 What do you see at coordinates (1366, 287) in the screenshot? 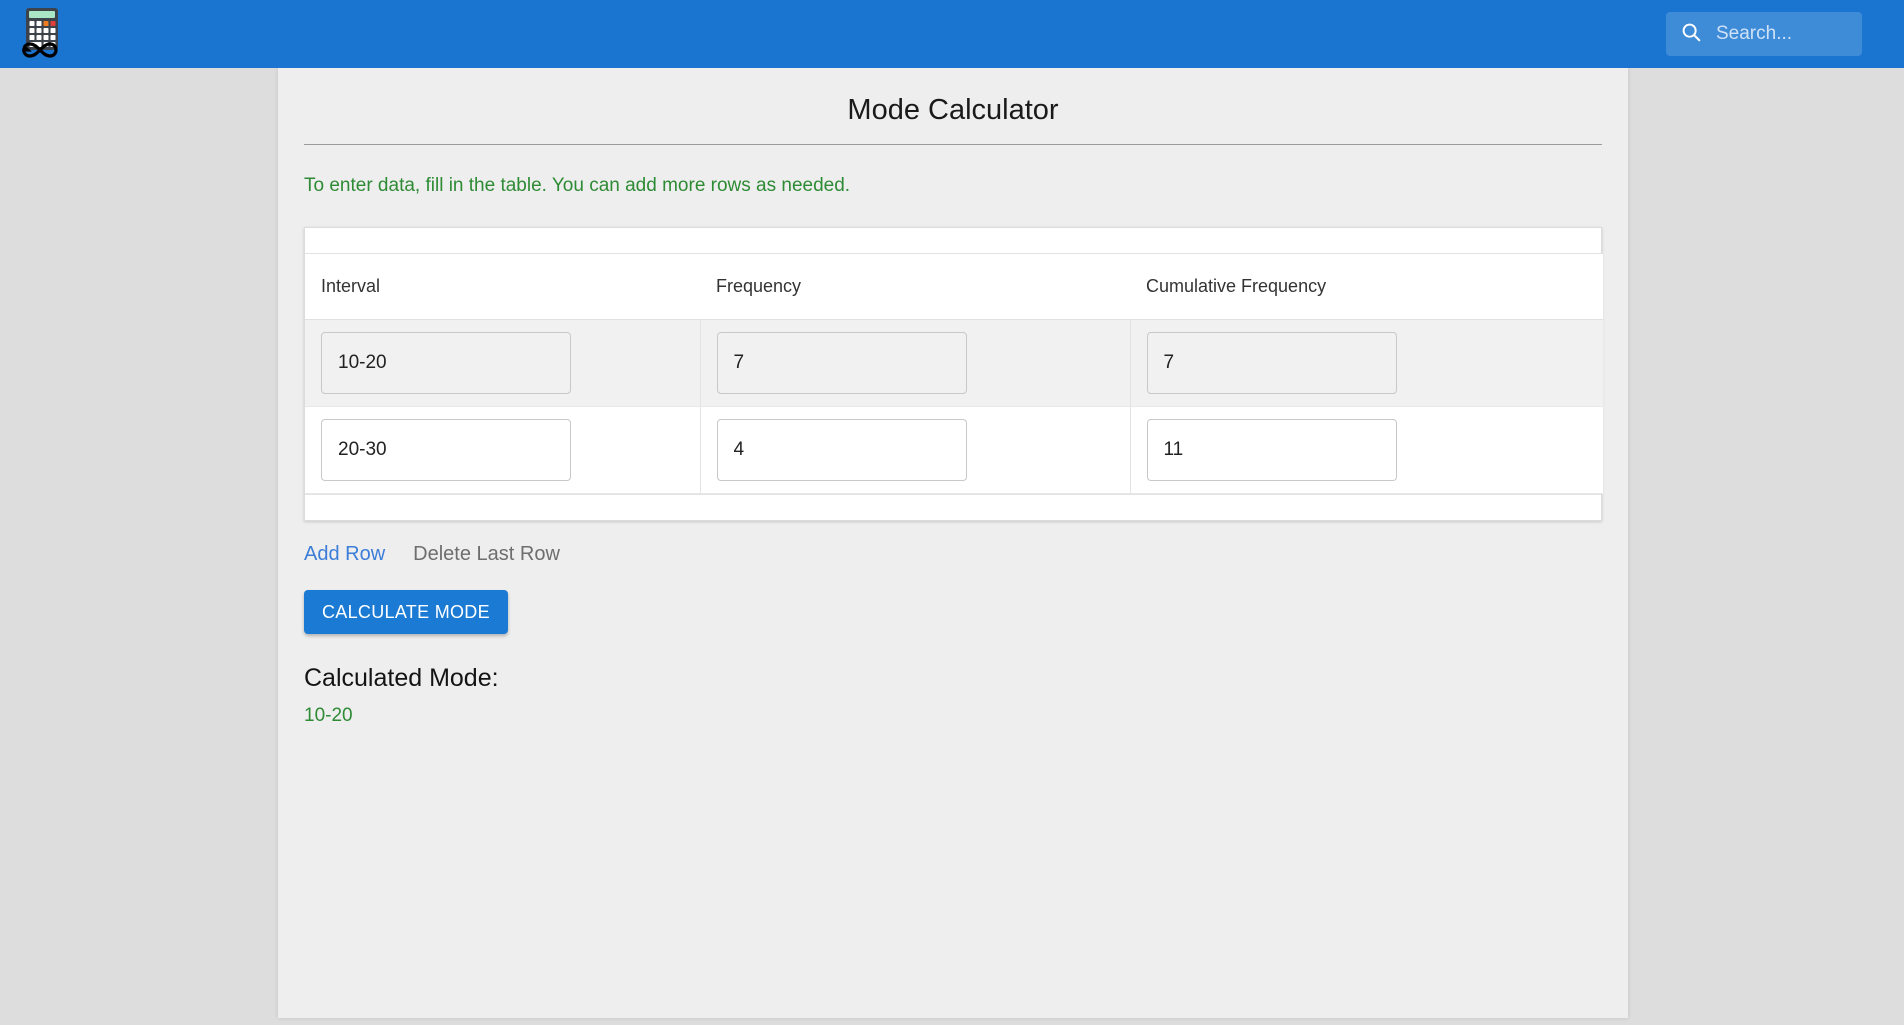
I see `column-header-cumulative-frequency: Cumulative Frequency` at bounding box center [1366, 287].